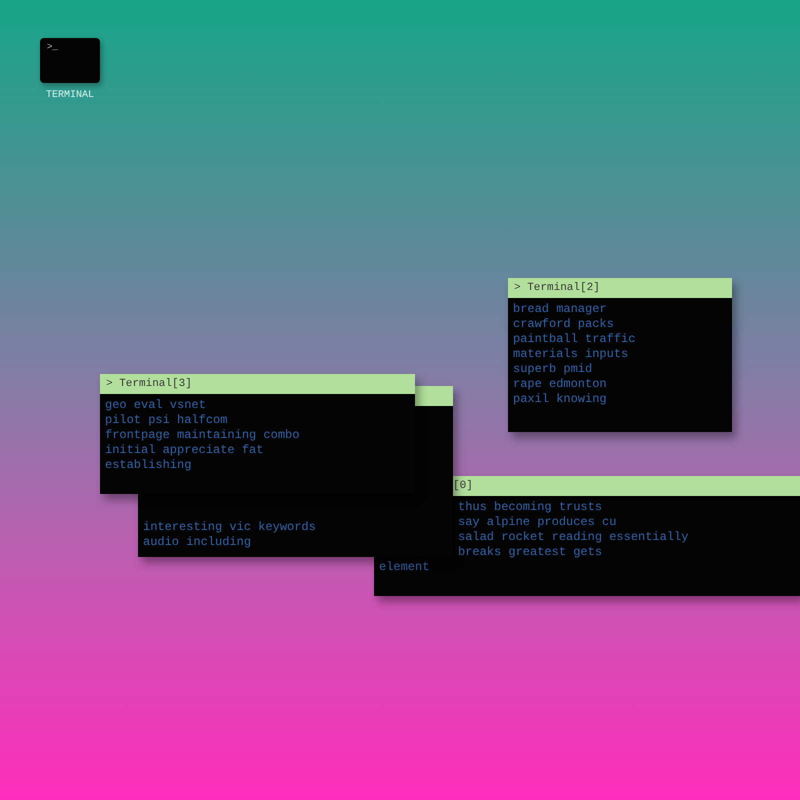  What do you see at coordinates (404, 567) in the screenshot?
I see `terminal-line: element` at bounding box center [404, 567].